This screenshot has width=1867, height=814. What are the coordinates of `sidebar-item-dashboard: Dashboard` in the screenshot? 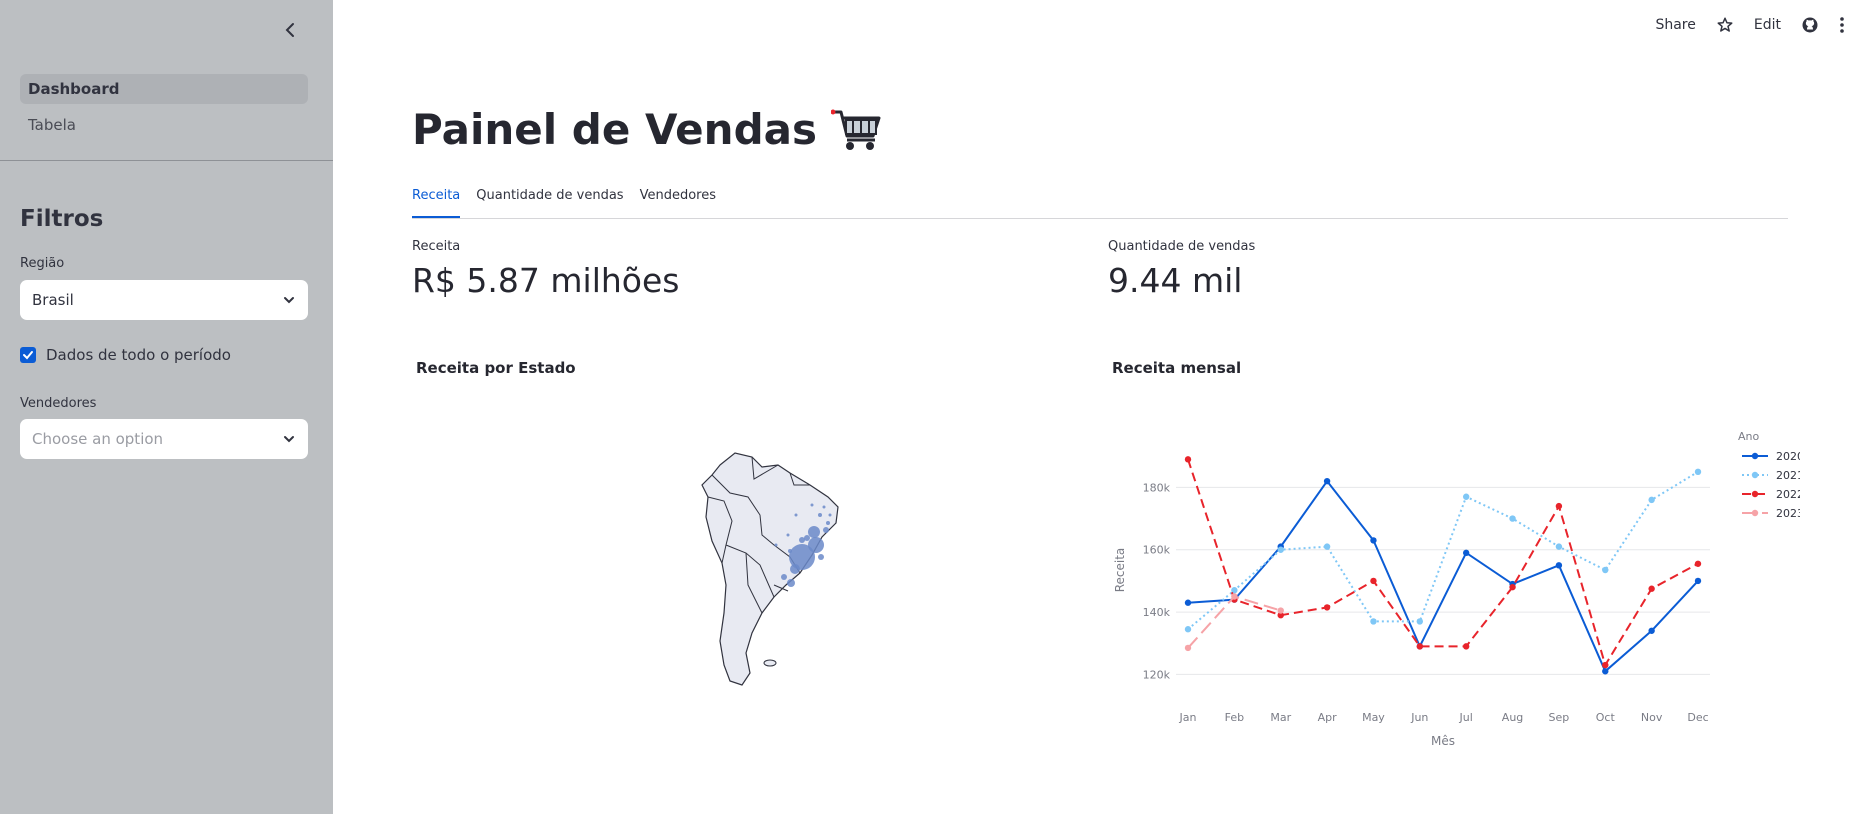 It's located at (164, 89).